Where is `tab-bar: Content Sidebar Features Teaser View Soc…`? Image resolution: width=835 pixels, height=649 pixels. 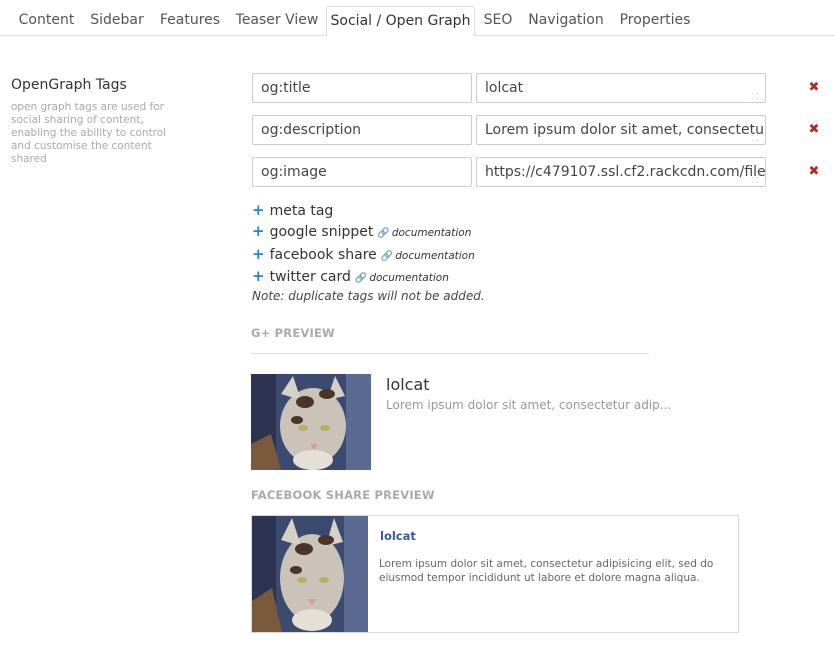 tab-bar: Content Sidebar Features Teaser View Soc… is located at coordinates (417, 18).